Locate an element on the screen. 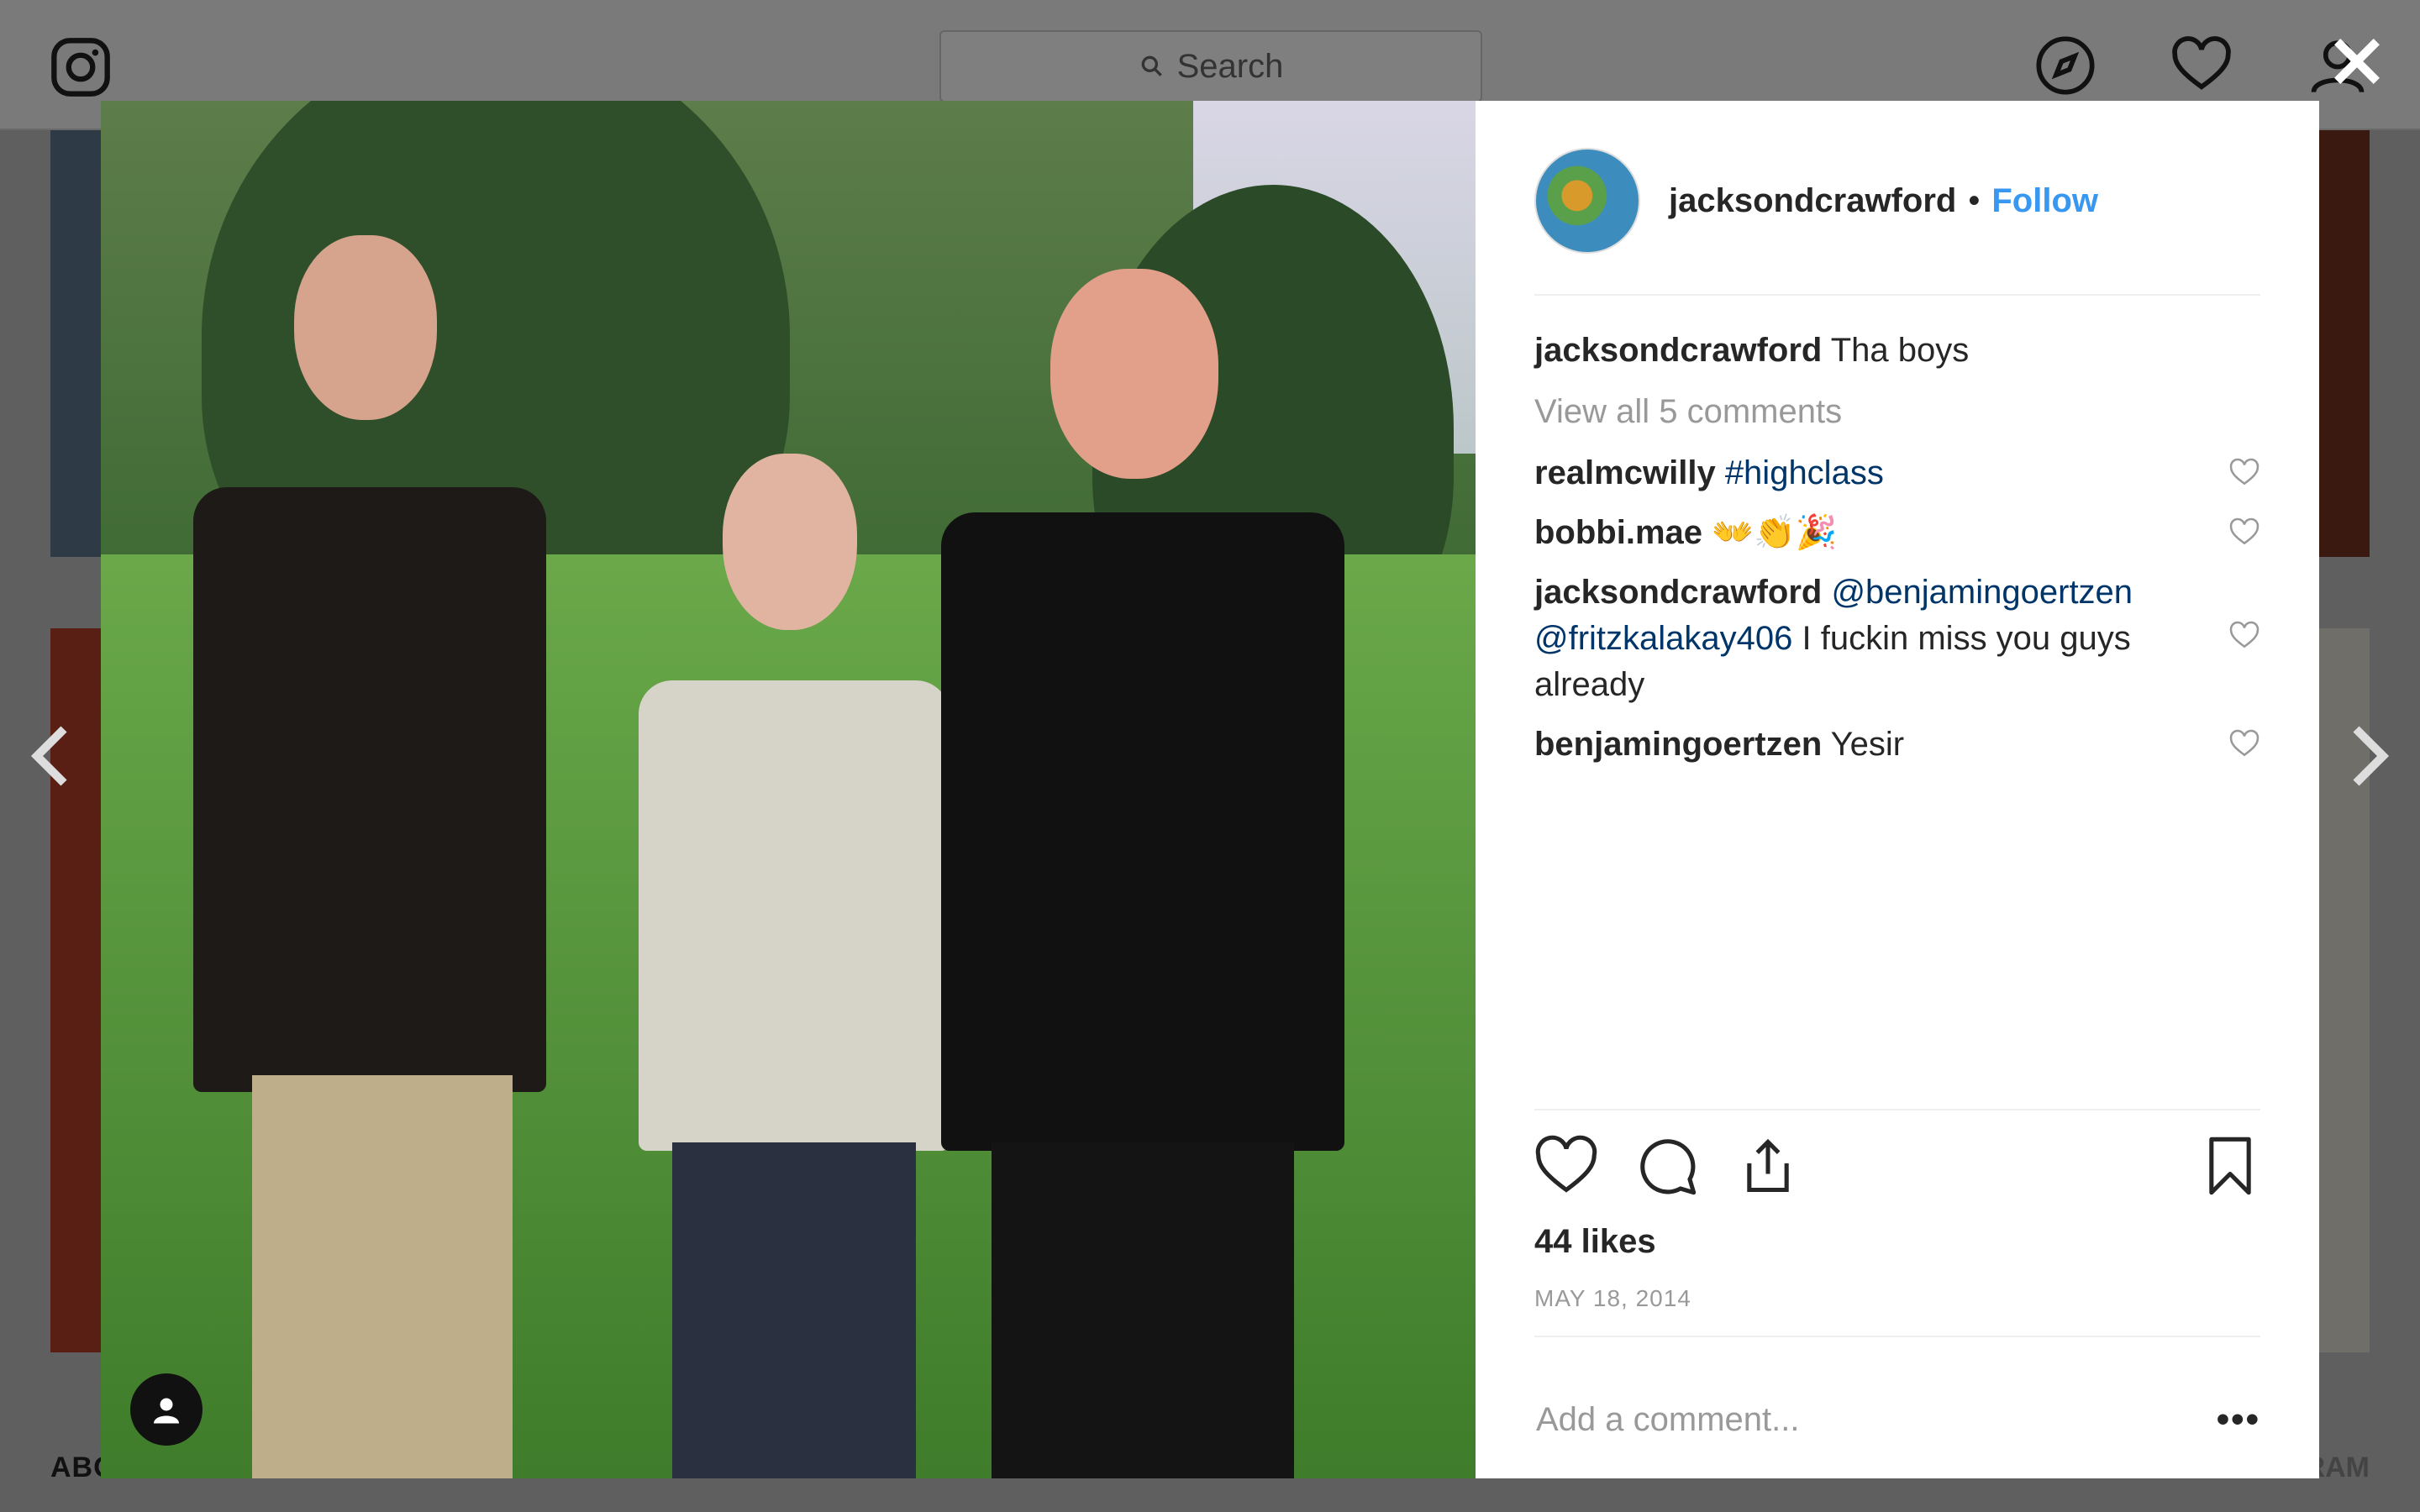  comment-item: realmcwilly #highclass is located at coordinates (1897, 473).